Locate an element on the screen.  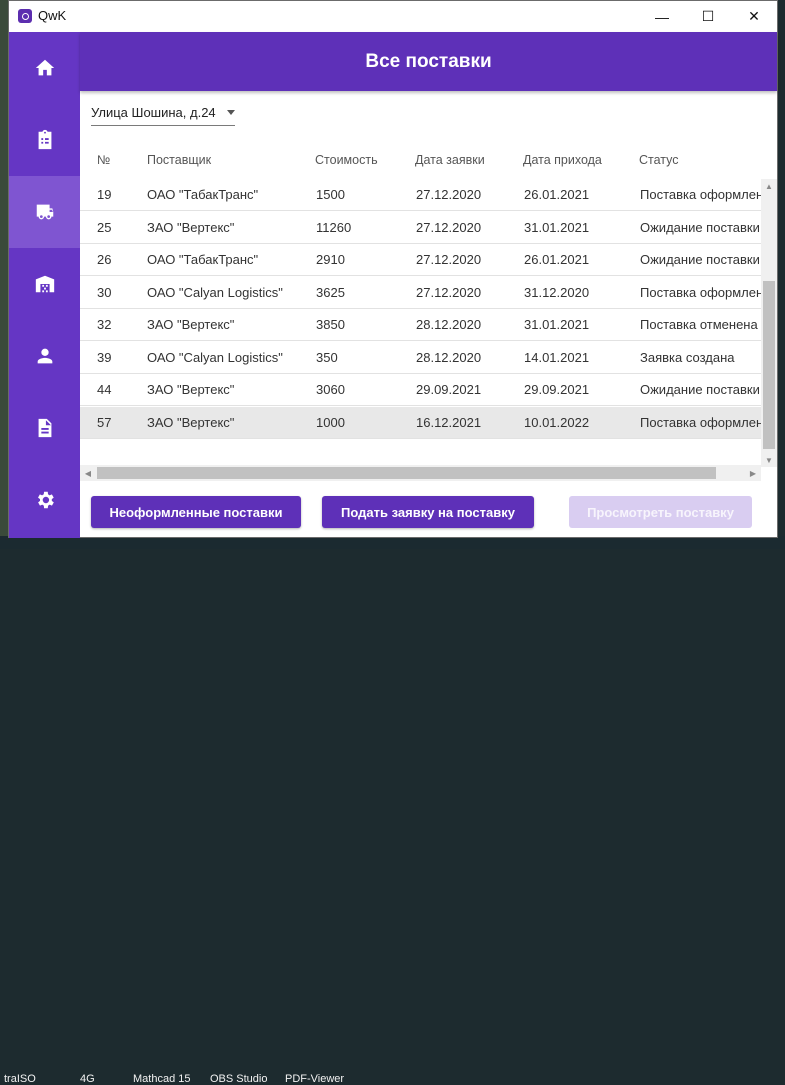
gear-icon is located at coordinates (45, 500).